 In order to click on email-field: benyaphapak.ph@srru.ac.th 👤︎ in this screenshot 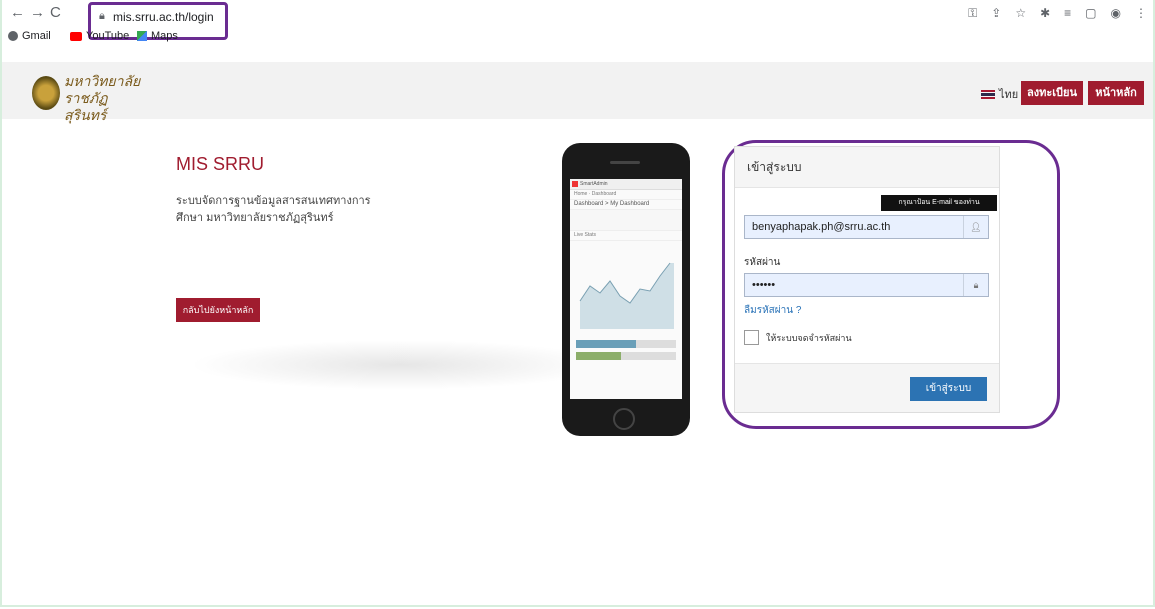, I will do `click(866, 227)`.